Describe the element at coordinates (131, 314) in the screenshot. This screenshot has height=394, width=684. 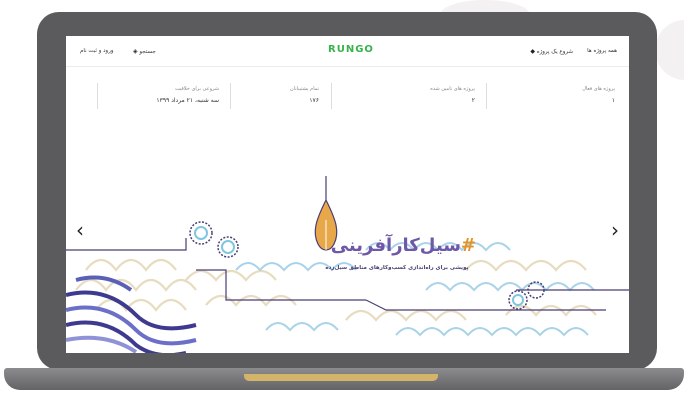
I see `purple-wave-pattern` at that location.